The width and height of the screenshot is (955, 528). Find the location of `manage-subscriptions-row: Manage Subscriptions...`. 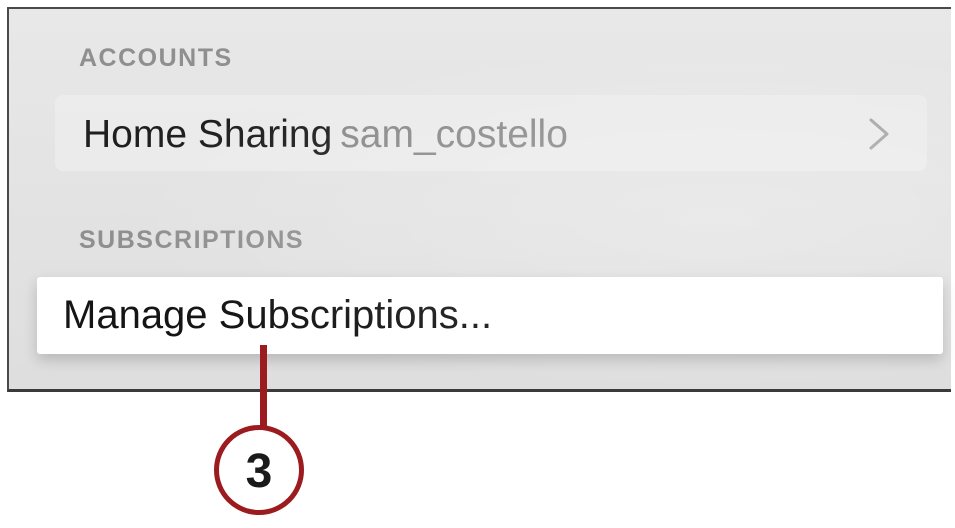

manage-subscriptions-row: Manage Subscriptions... is located at coordinates (490, 315).